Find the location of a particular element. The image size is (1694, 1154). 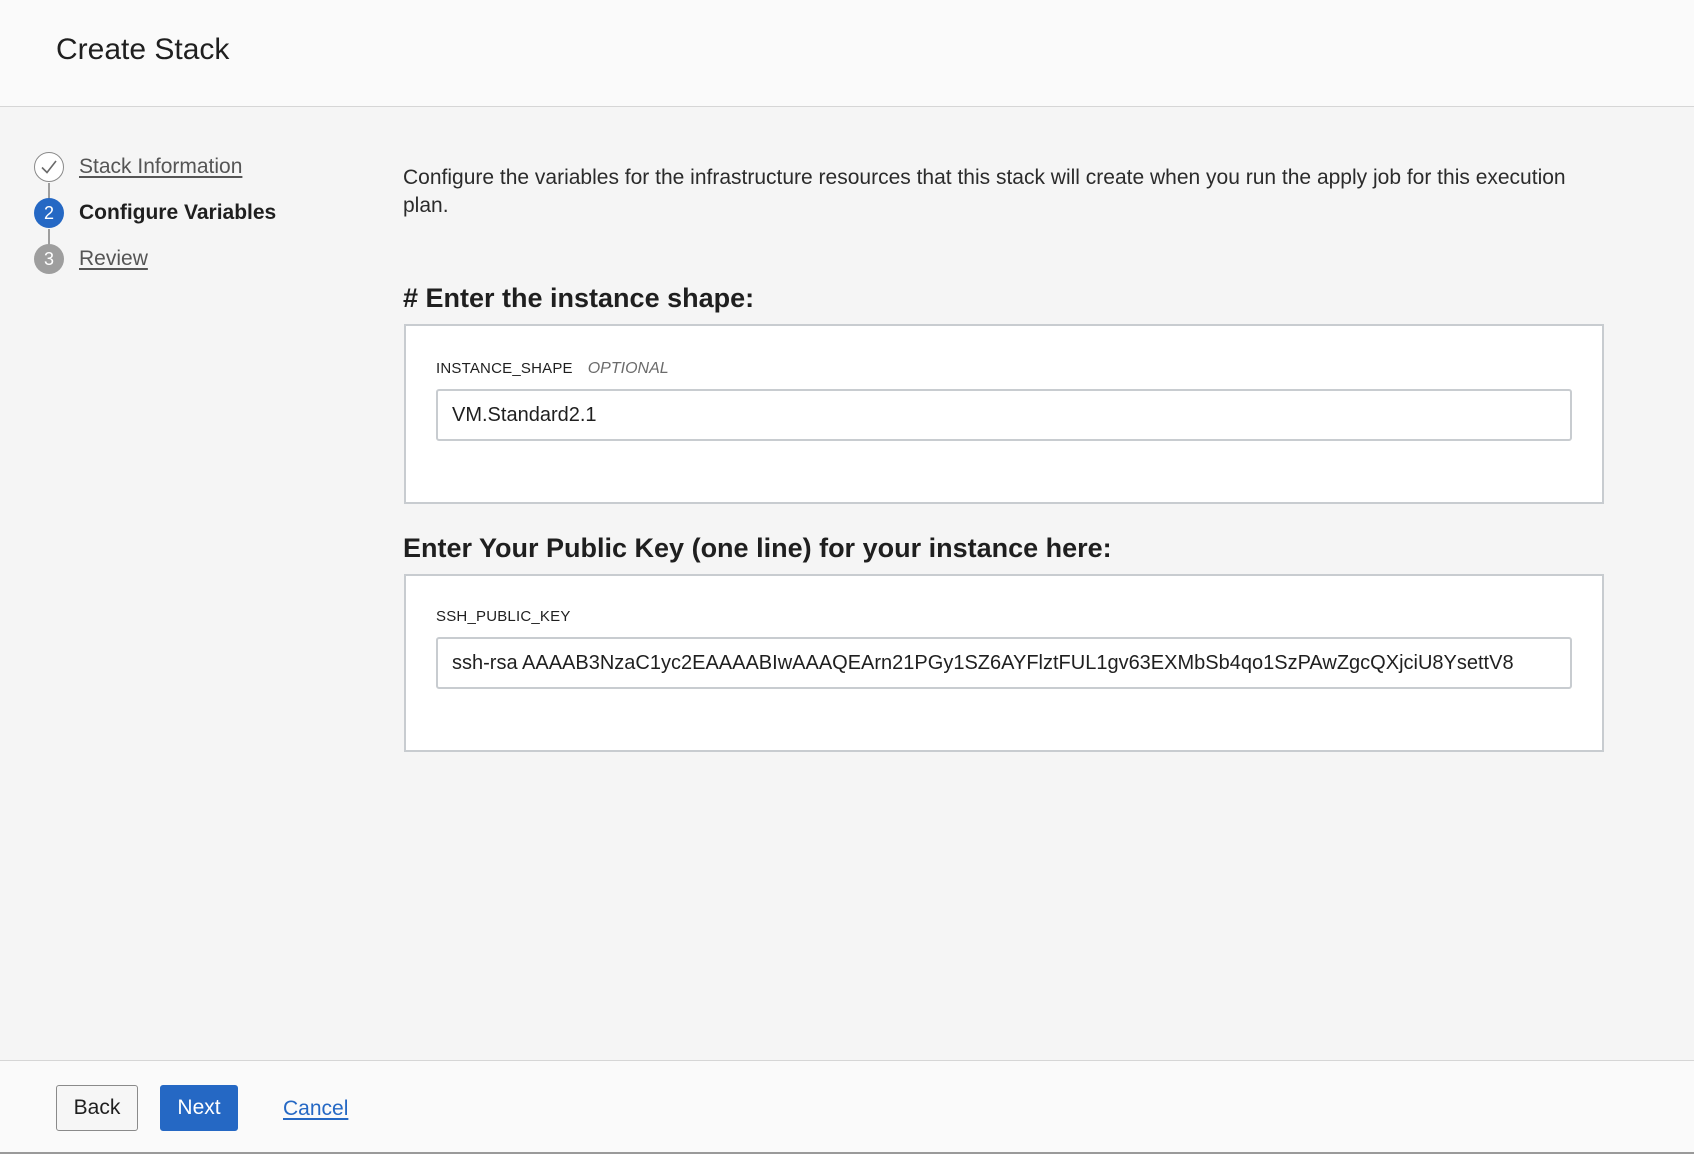

step-connector is located at coordinates (49, 237).